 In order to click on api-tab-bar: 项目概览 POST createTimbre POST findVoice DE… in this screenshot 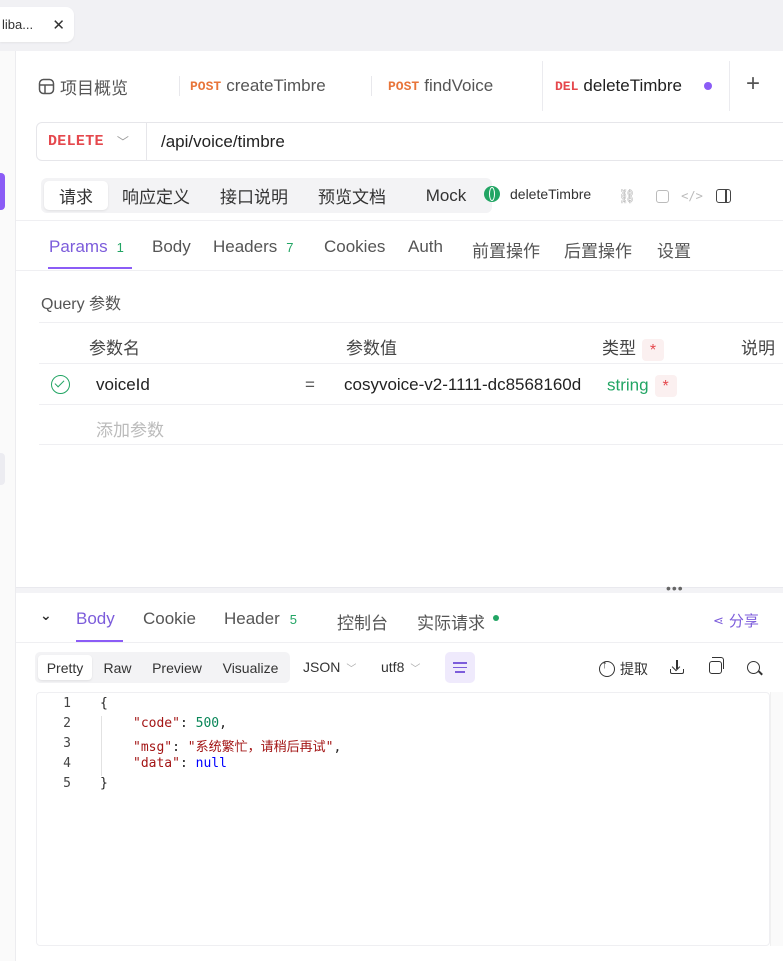, I will do `click(399, 86)`.